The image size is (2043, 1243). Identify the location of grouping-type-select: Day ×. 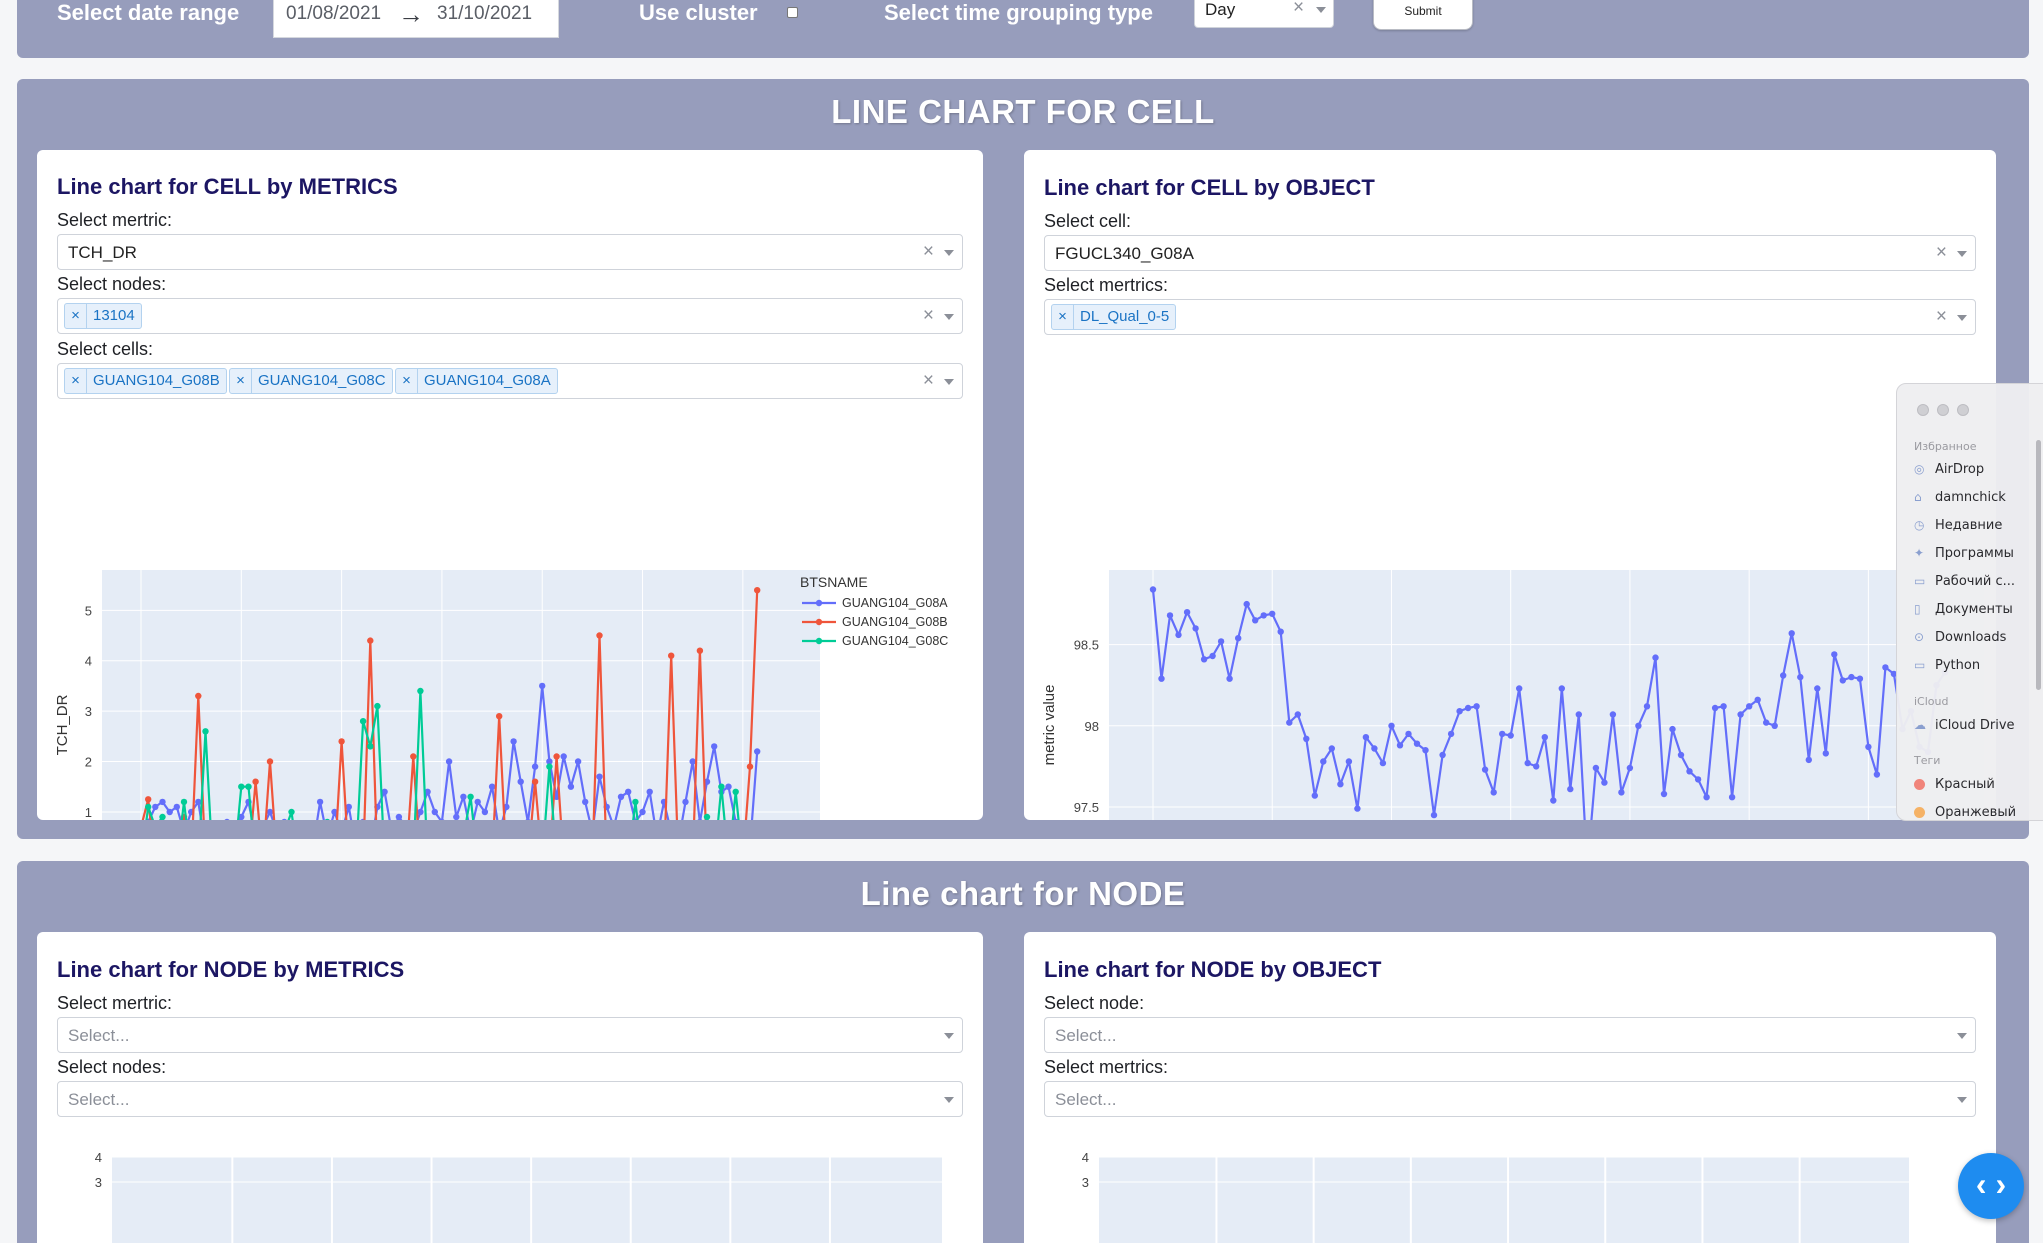
(1264, 14).